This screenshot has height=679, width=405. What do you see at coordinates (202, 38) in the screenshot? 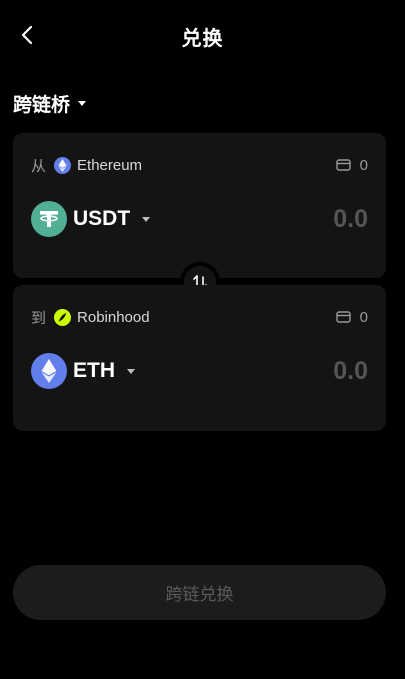
I see `page-title: 兑换` at bounding box center [202, 38].